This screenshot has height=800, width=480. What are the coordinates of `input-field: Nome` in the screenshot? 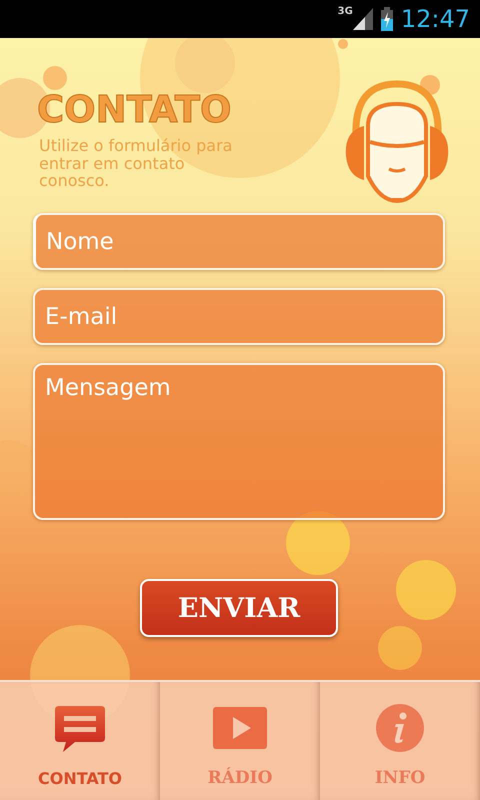 It's located at (239, 241).